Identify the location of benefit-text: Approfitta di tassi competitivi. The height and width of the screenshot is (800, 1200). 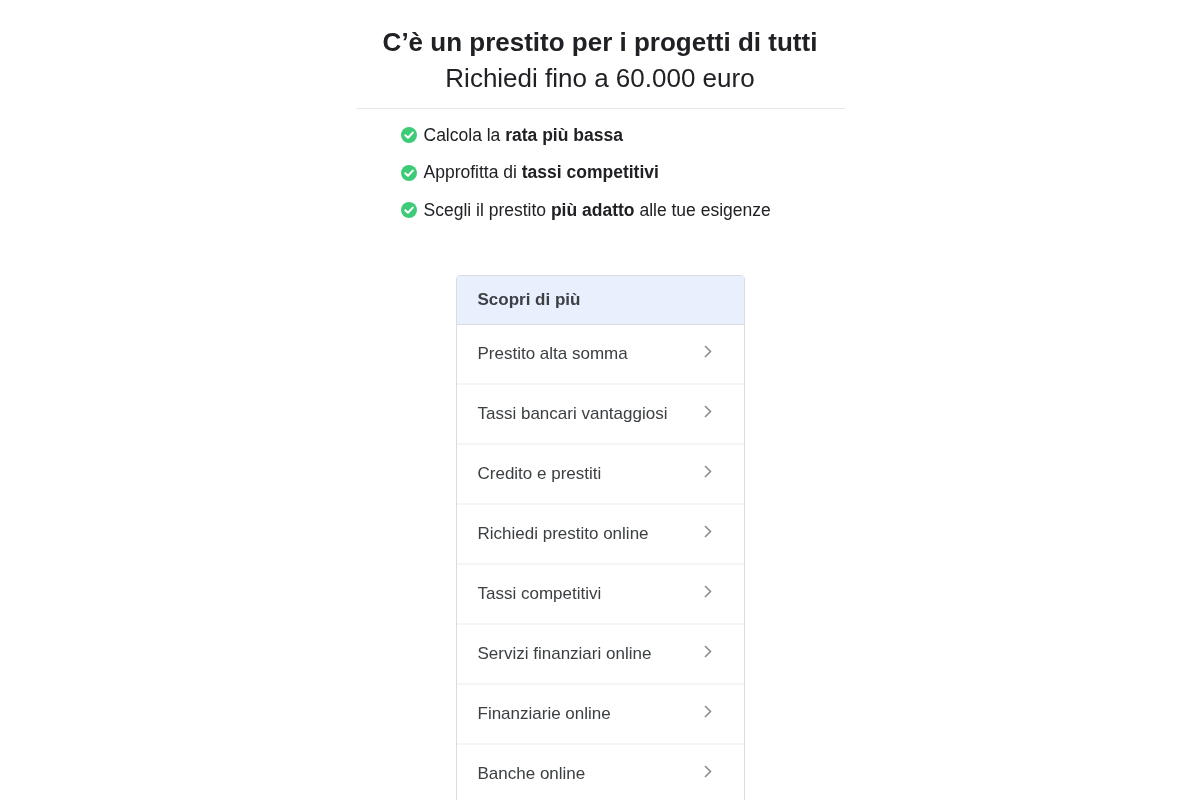
(541, 172).